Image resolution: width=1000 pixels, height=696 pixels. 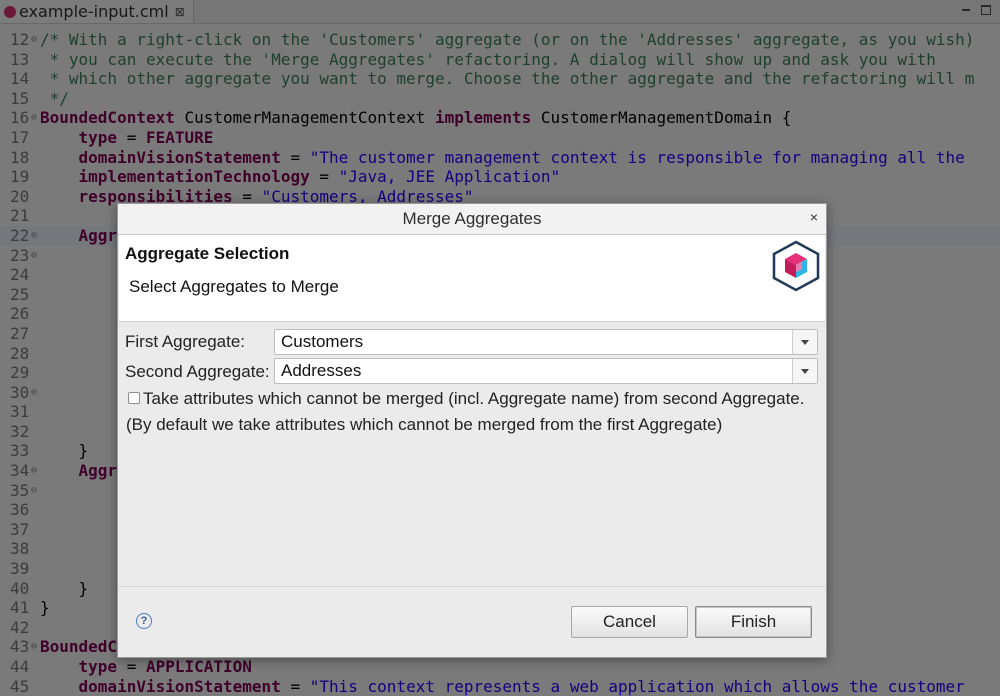 I want to click on second-aggregate-select: Addresses, so click(x=546, y=371).